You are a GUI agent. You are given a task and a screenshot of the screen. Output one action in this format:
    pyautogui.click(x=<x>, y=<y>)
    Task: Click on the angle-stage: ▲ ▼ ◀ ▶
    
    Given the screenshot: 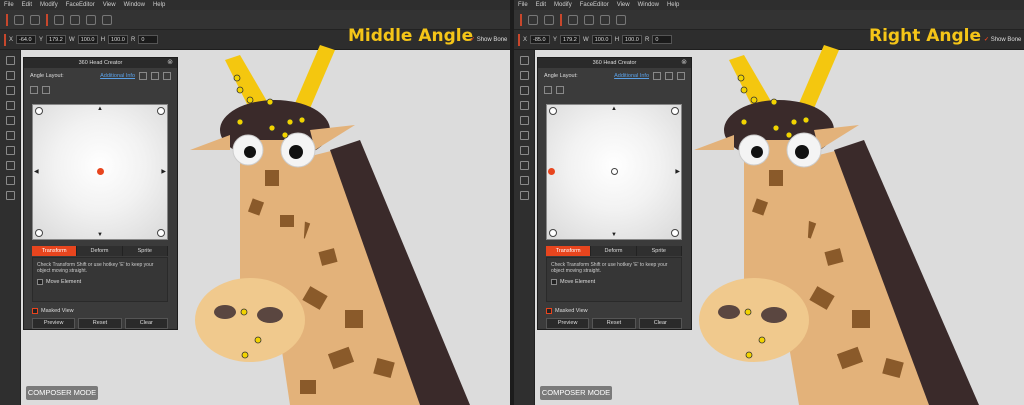 What is the action you would take?
    pyautogui.click(x=100, y=172)
    